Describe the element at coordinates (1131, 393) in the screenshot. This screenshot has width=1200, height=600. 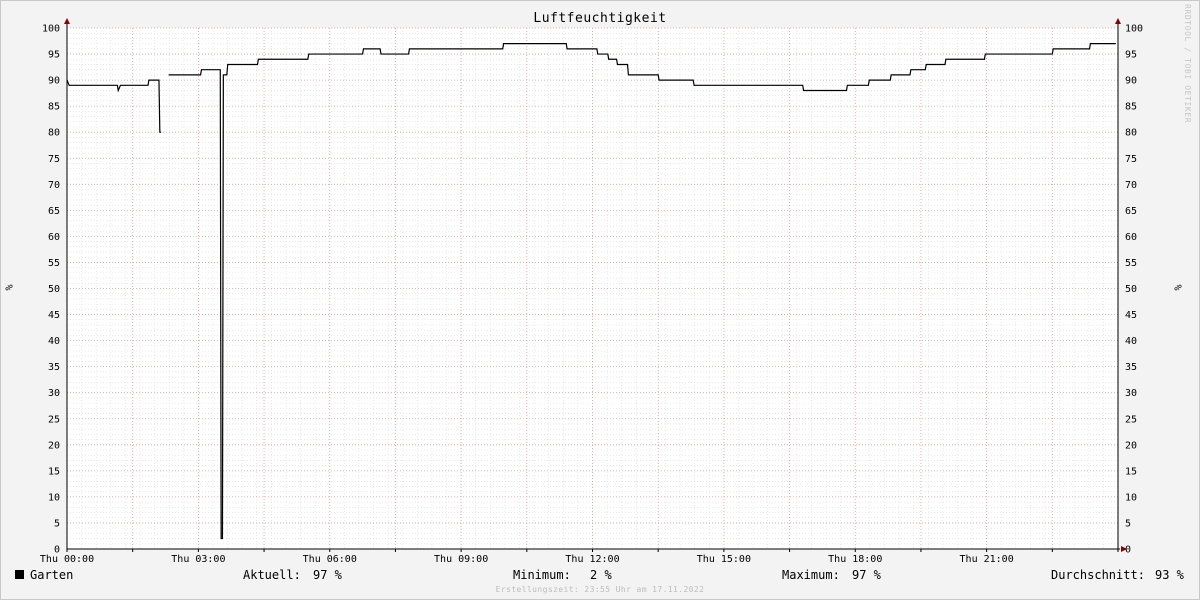
I see `y-tick-label-right: 30` at that location.